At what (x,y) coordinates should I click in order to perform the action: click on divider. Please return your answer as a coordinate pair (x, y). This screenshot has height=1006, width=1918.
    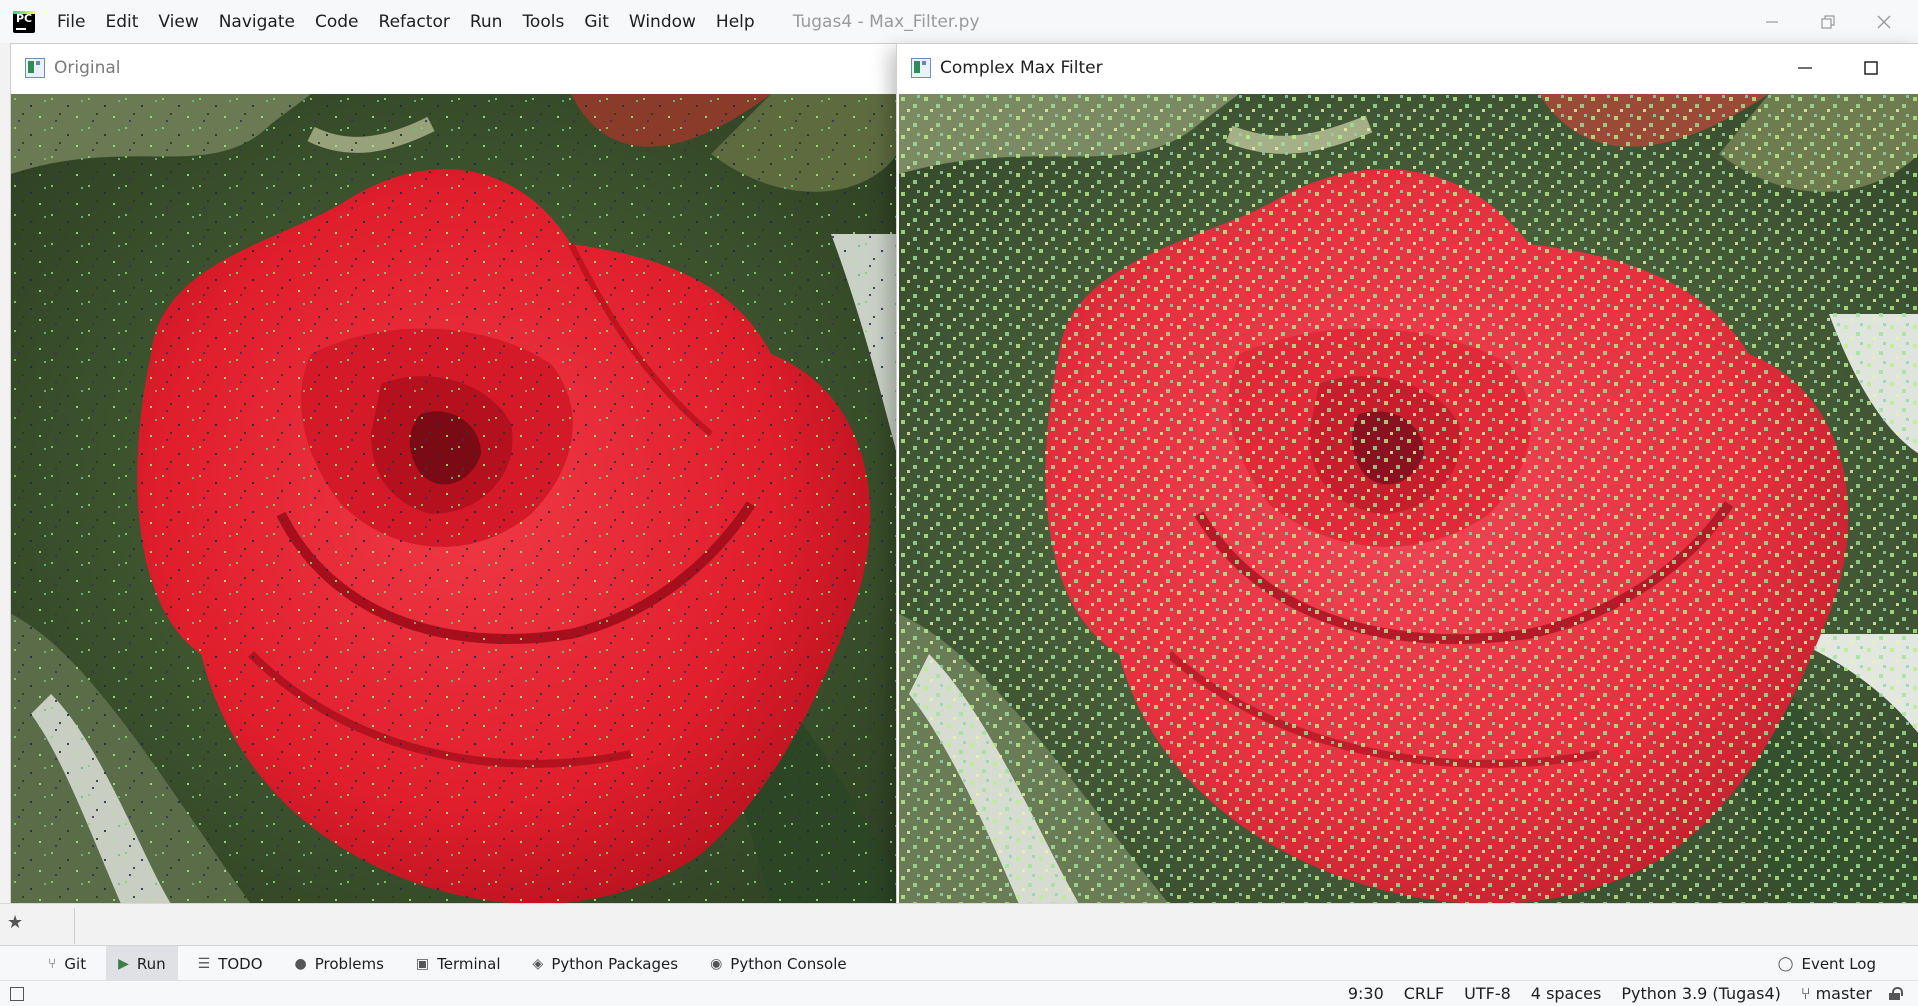
    Looking at the image, I should click on (74, 926).